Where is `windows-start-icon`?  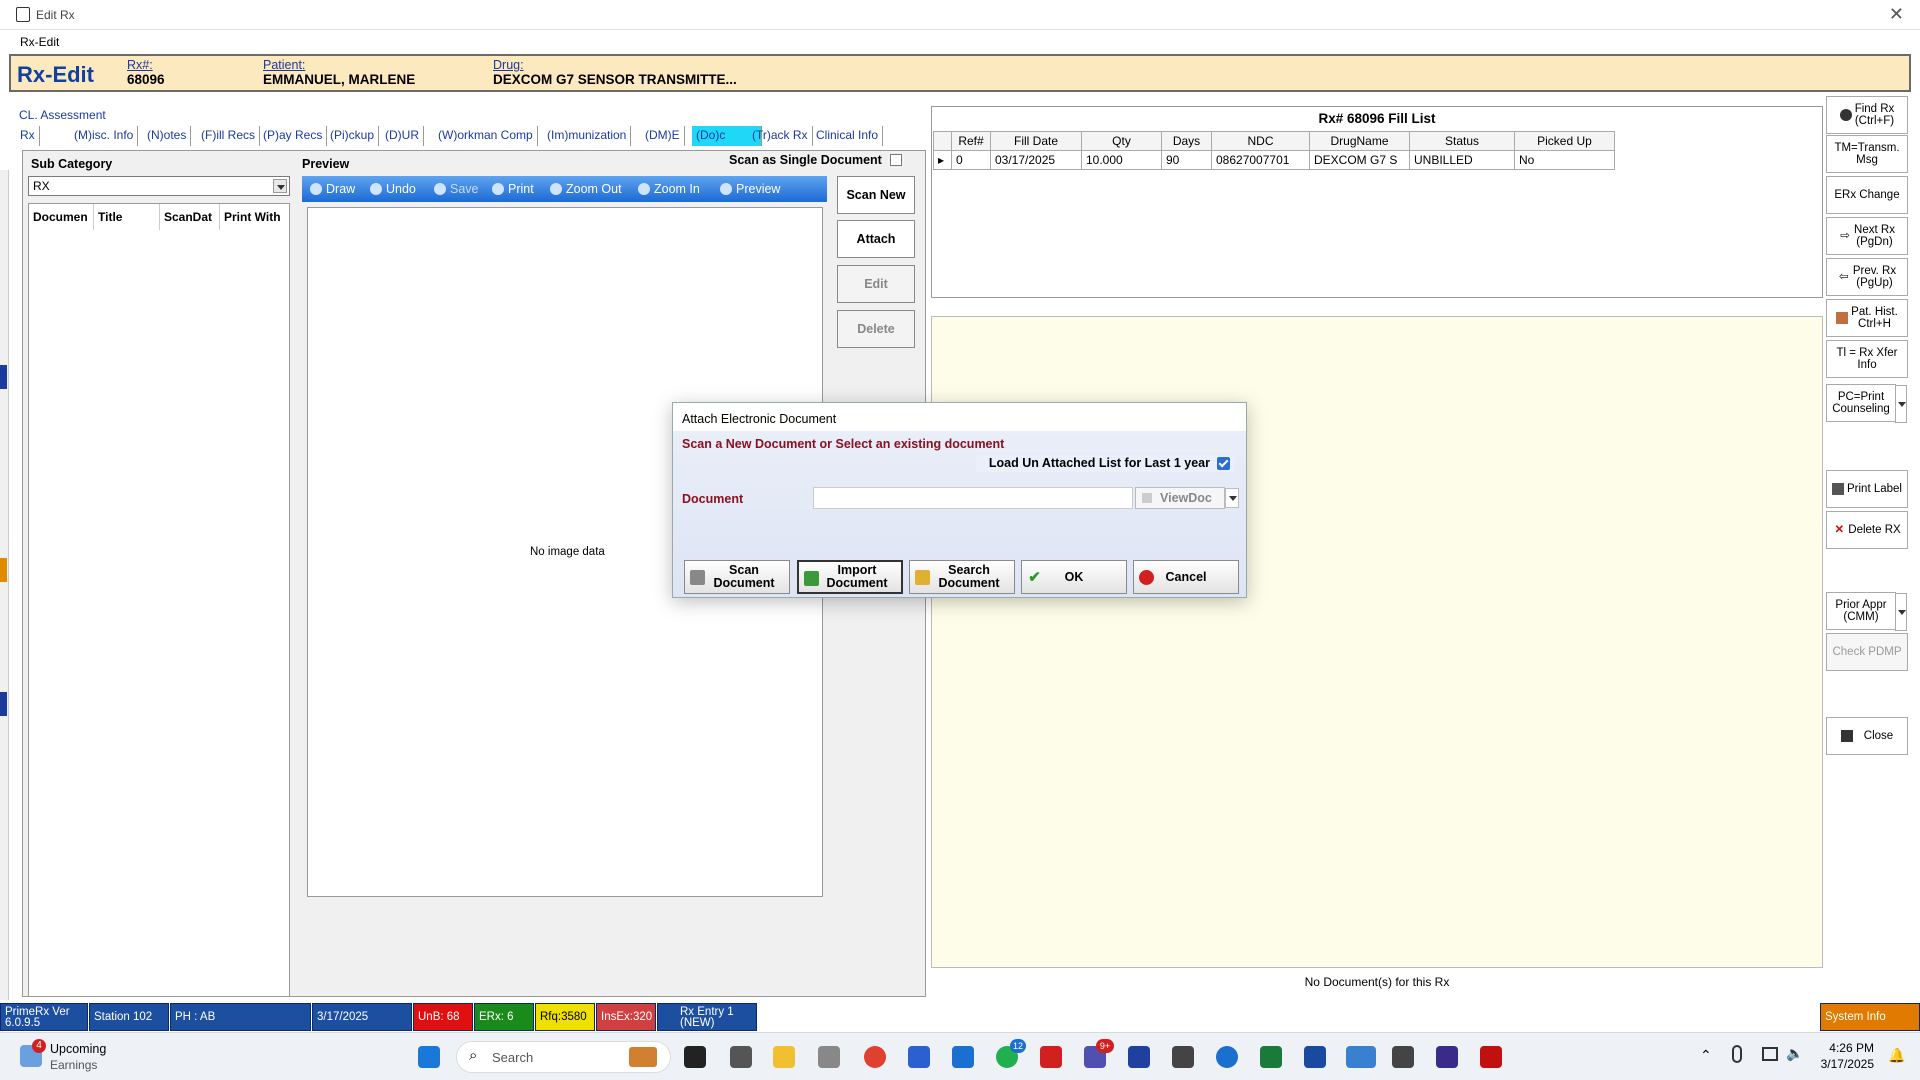 windows-start-icon is located at coordinates (429, 1057).